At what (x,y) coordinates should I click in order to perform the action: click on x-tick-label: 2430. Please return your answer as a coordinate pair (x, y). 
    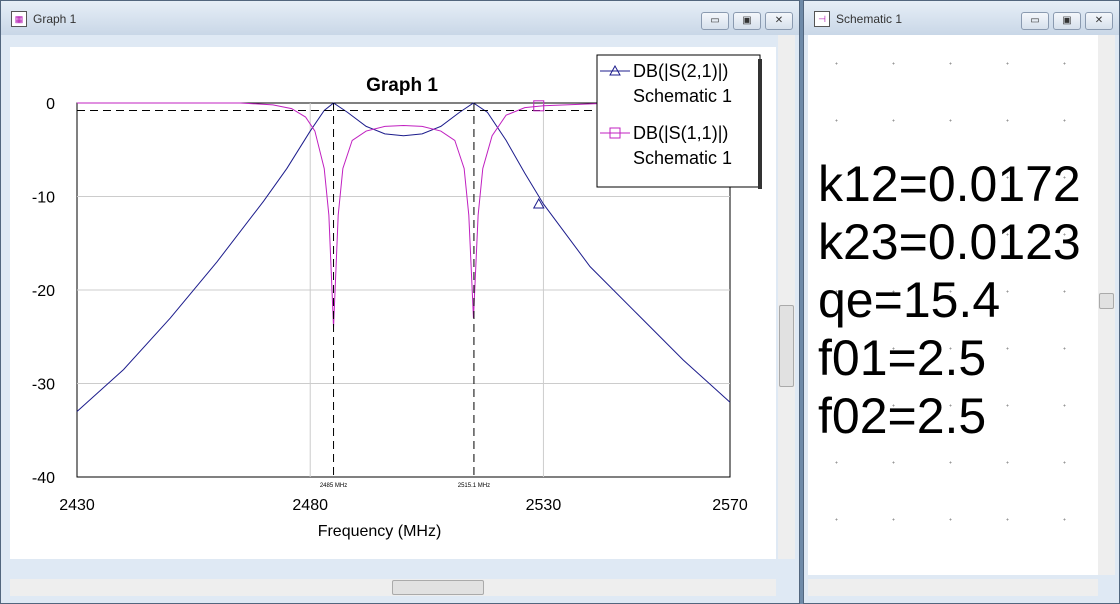
    Looking at the image, I should click on (77, 505).